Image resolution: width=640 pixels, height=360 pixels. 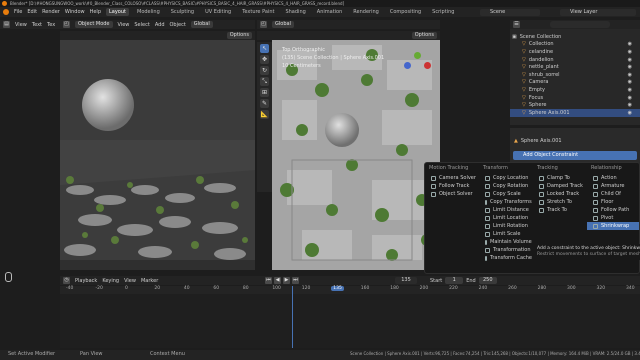 I want to click on constraint-menu-item: Limit Distance, so click(x=505, y=210).